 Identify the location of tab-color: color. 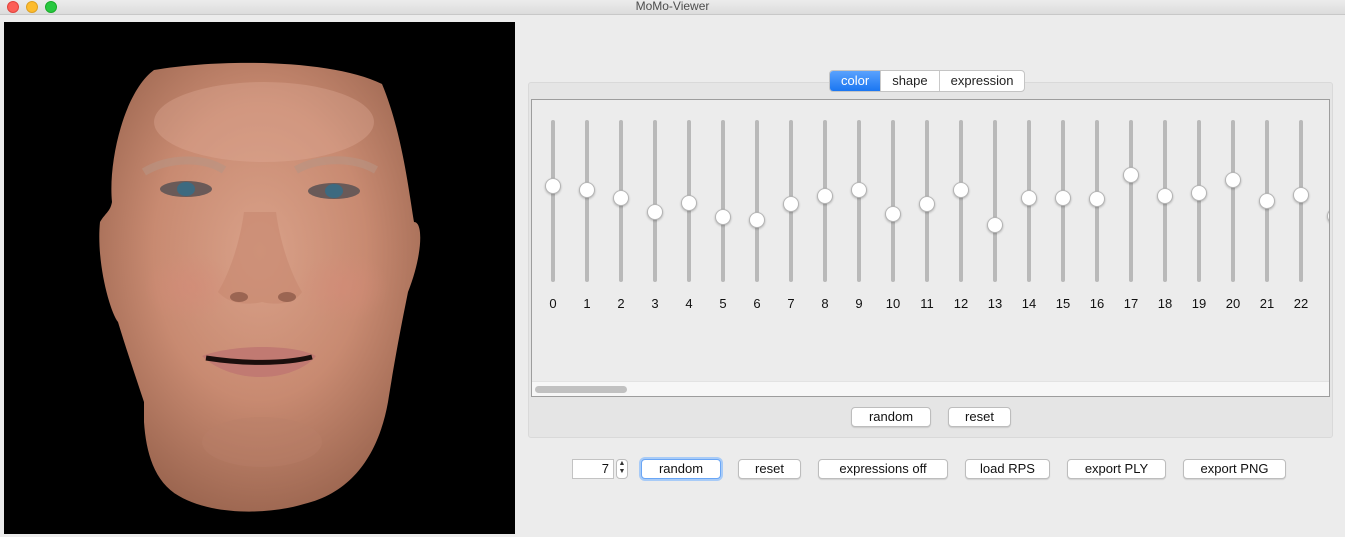
(855, 81).